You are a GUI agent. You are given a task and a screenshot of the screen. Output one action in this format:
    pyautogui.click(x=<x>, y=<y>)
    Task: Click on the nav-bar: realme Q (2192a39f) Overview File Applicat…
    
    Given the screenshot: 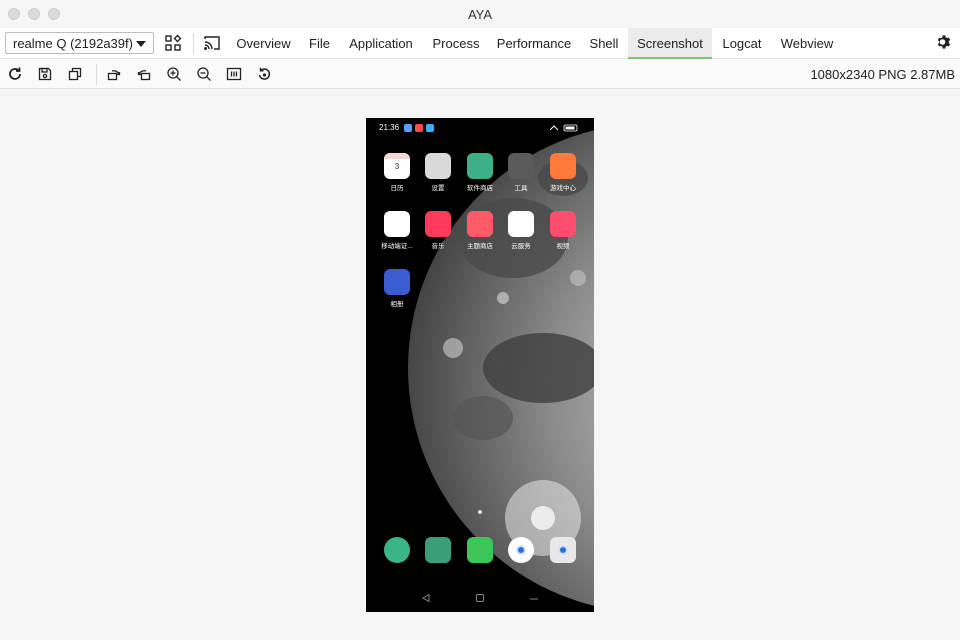 What is the action you would take?
    pyautogui.click(x=480, y=43)
    